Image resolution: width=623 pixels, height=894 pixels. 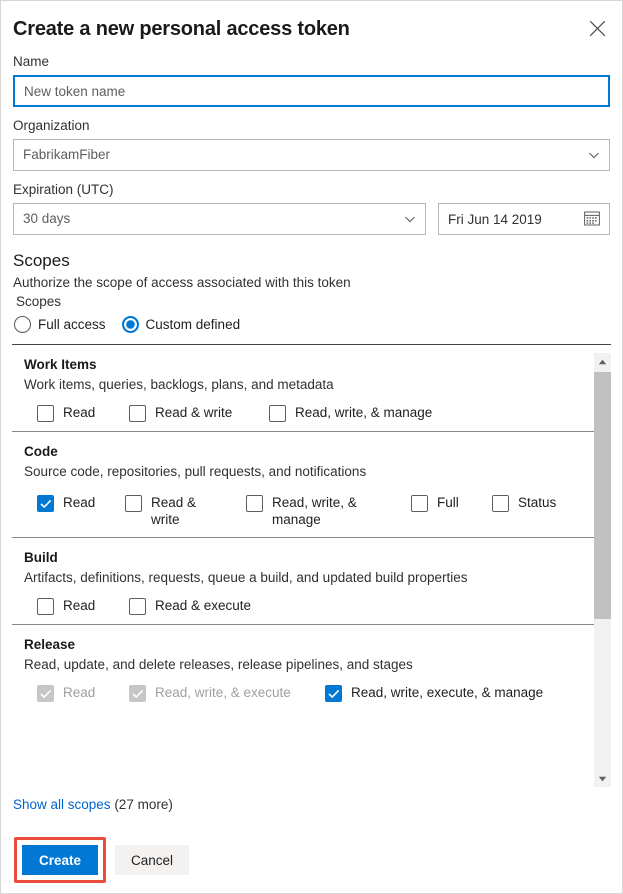 I want to click on checkbox-code-full: Full, so click(x=451, y=503).